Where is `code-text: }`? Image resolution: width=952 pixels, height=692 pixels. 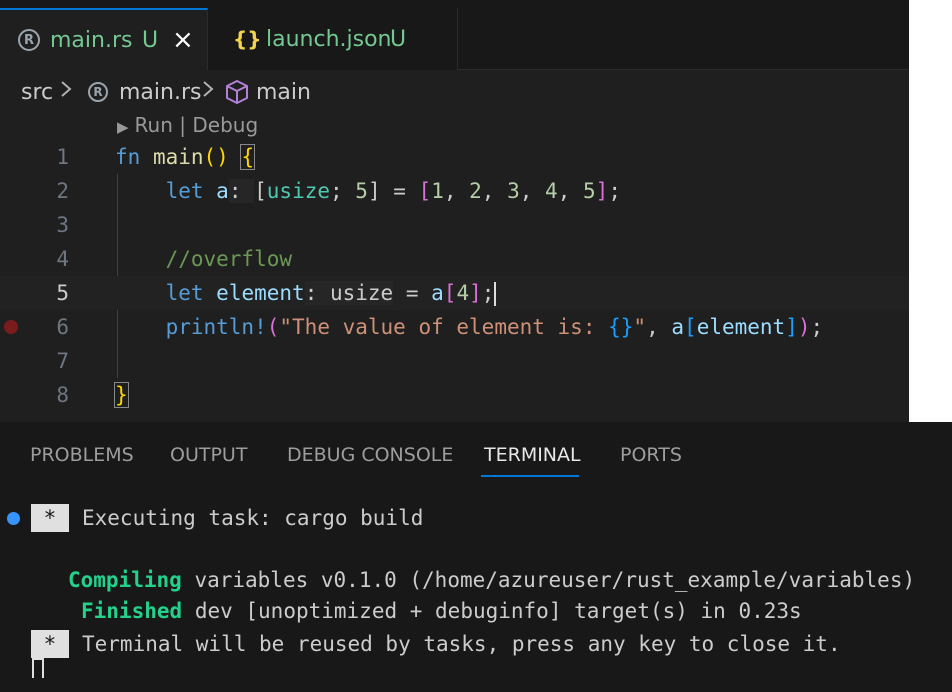
code-text: } is located at coordinates (121, 395).